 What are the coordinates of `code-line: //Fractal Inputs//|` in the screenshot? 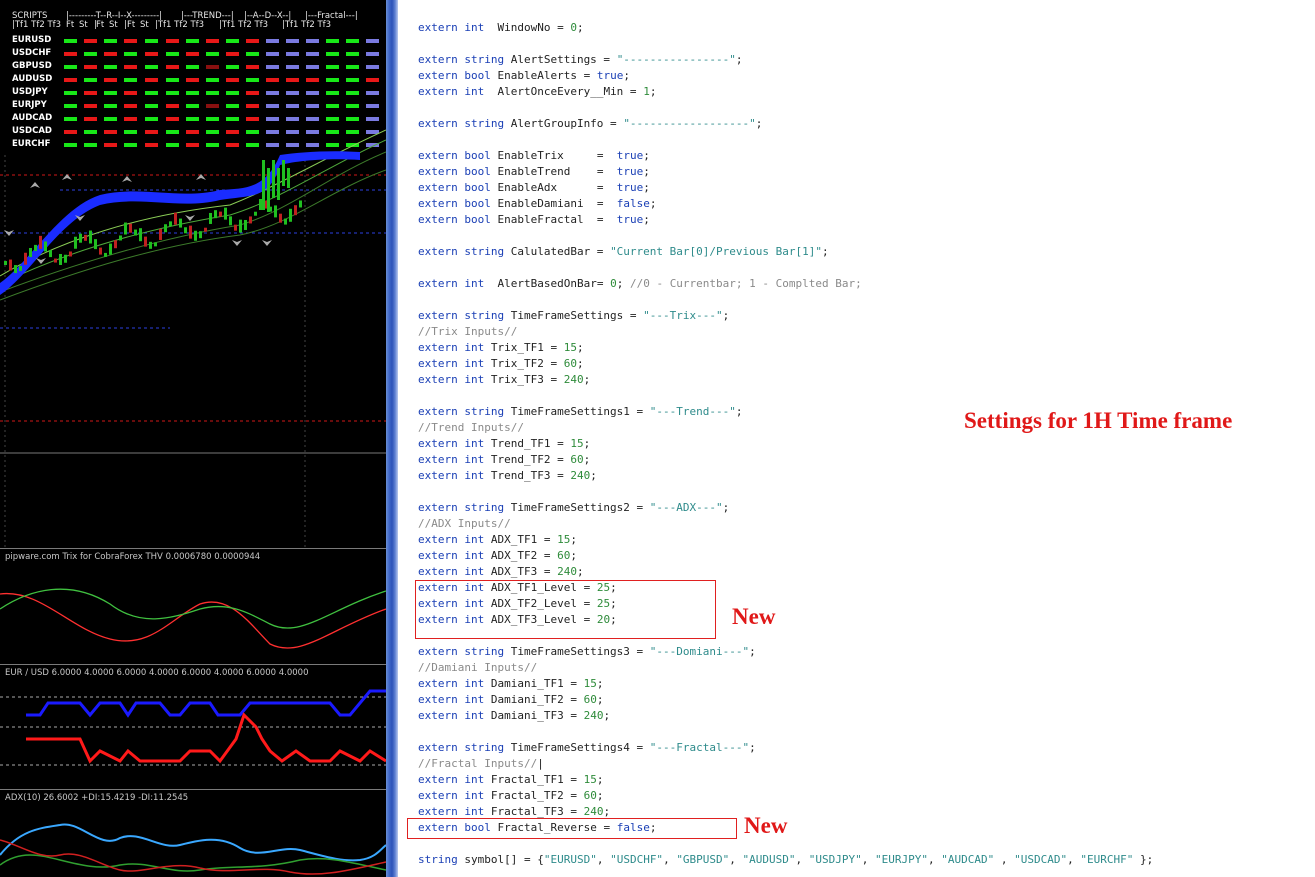 It's located at (481, 764).